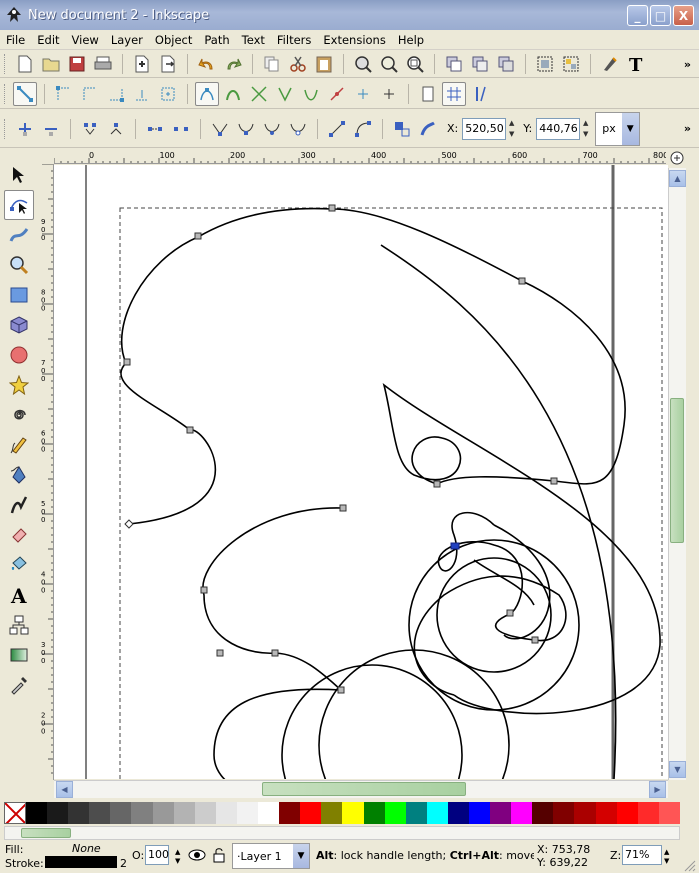 The height and width of the screenshot is (873, 699). Describe the element at coordinates (660, 15) in the screenshot. I see `maximize-button: □` at that location.